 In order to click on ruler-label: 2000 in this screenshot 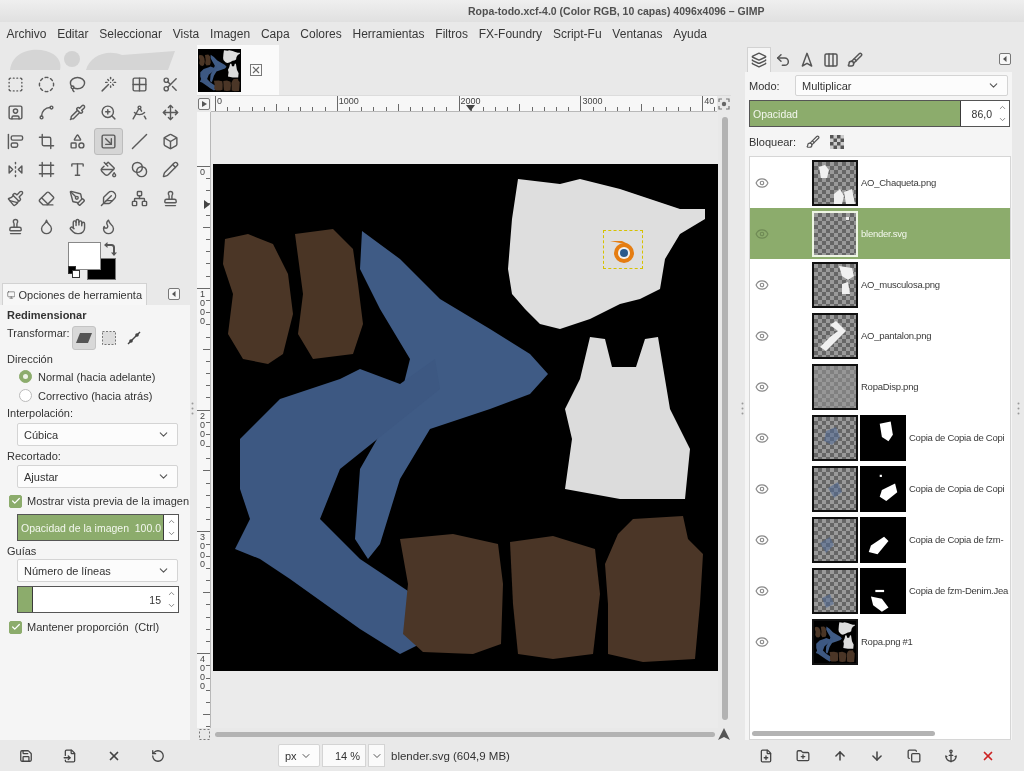, I will do `click(202, 429)`.